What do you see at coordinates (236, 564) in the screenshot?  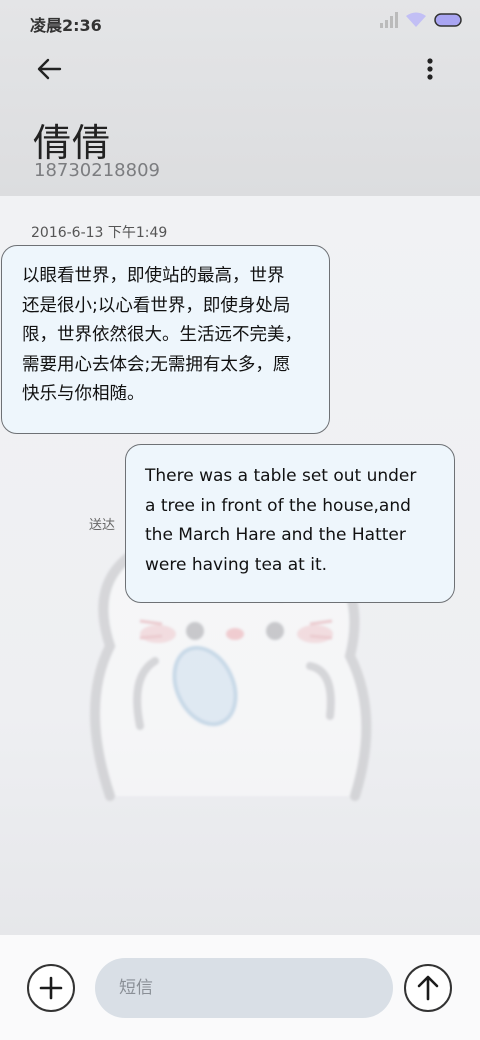 I see `message-line: were having tea at it.` at bounding box center [236, 564].